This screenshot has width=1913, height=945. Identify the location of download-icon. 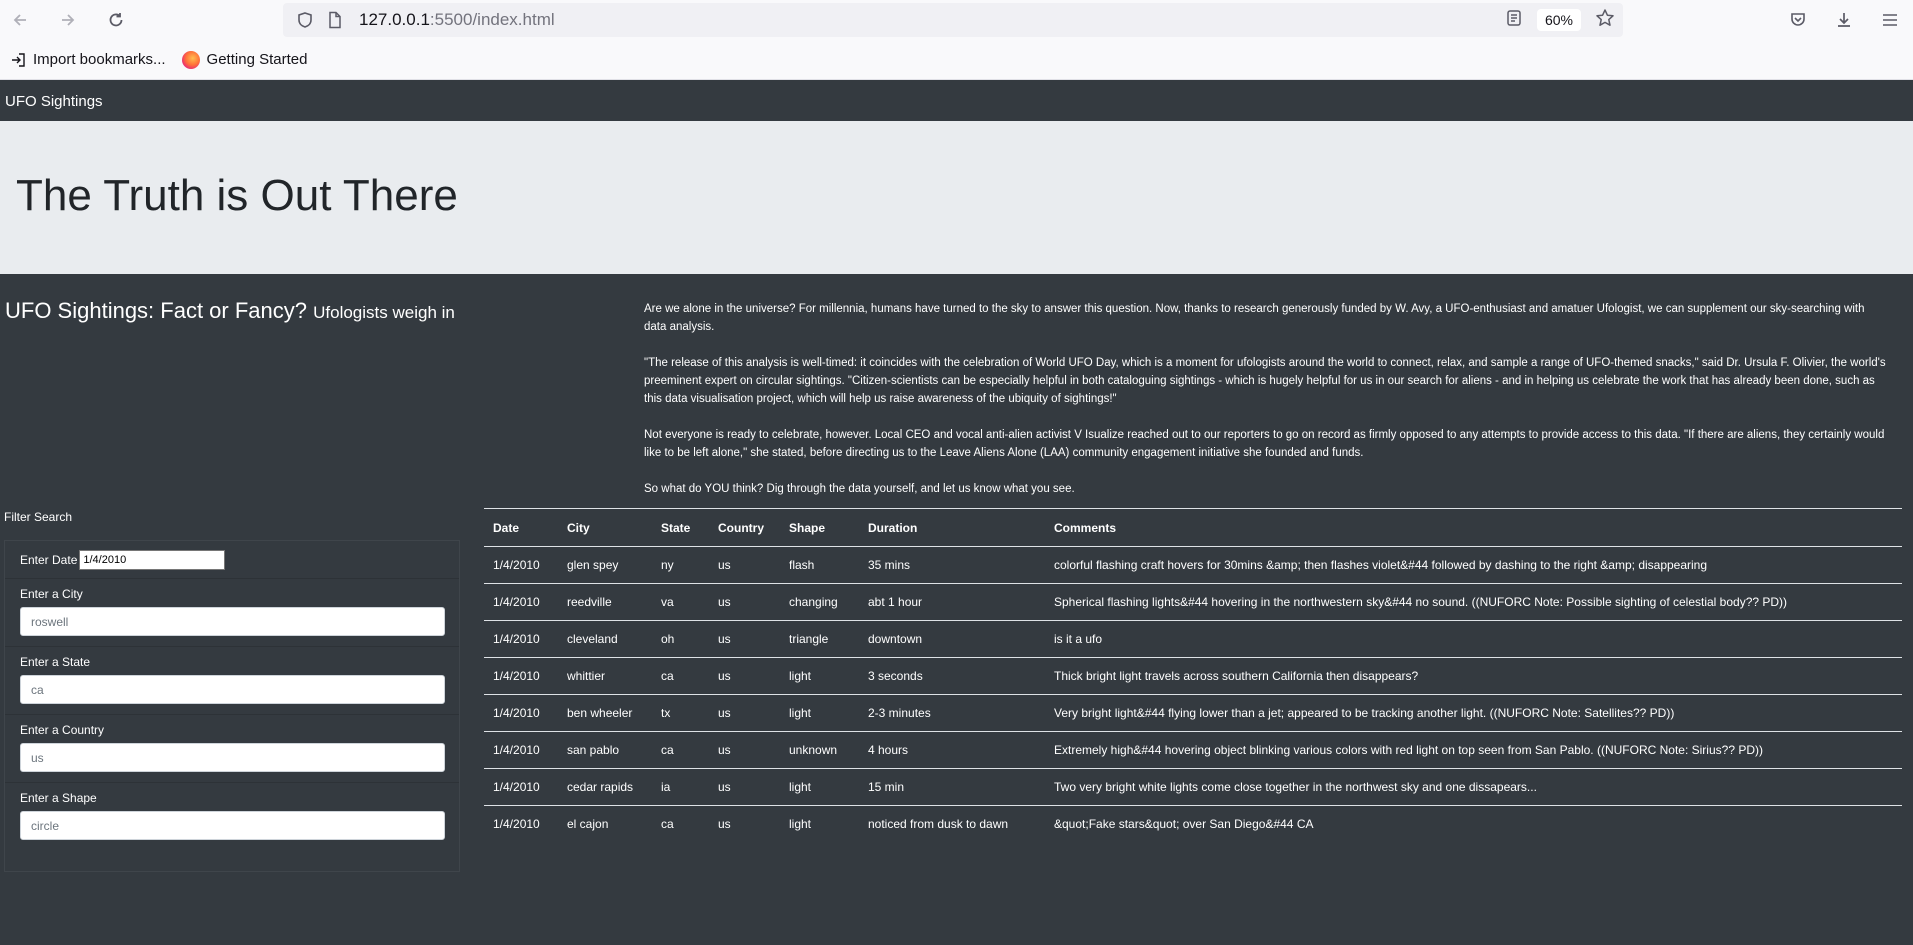
(1844, 20).